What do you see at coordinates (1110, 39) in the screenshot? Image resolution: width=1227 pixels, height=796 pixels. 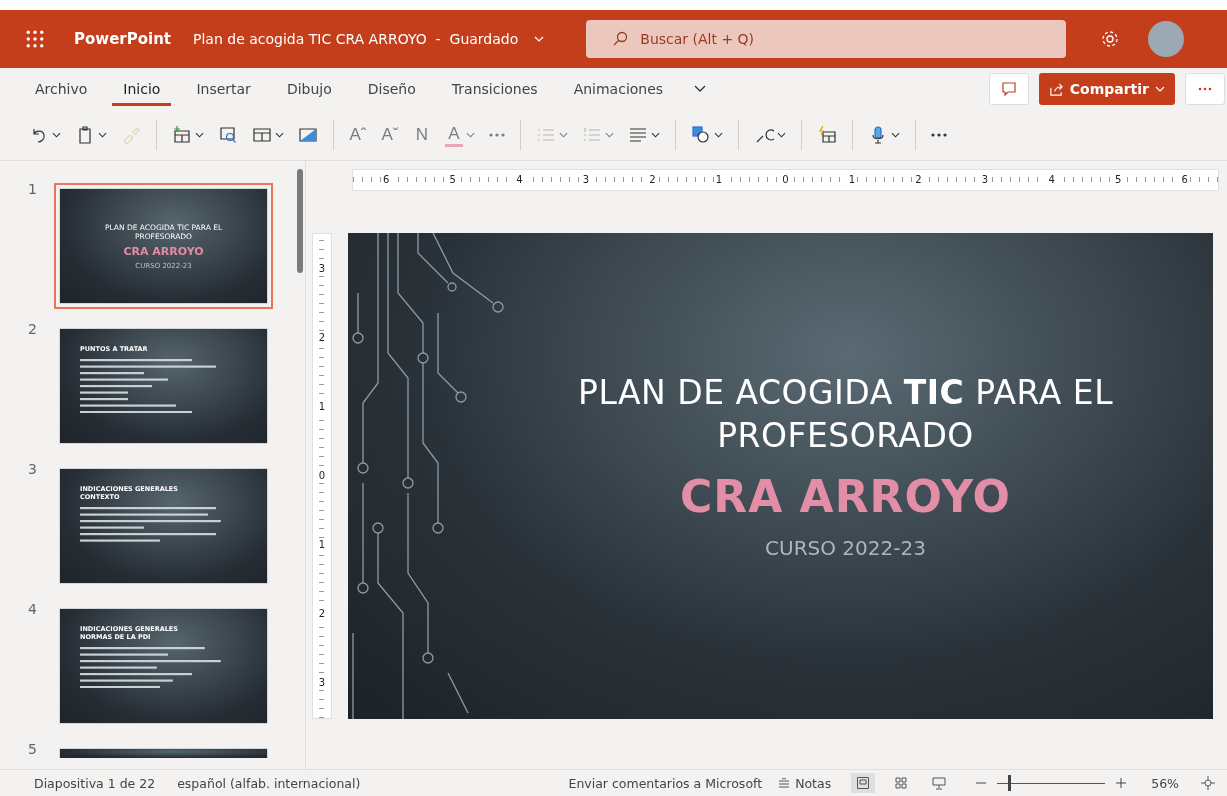 I see `settings-icon` at bounding box center [1110, 39].